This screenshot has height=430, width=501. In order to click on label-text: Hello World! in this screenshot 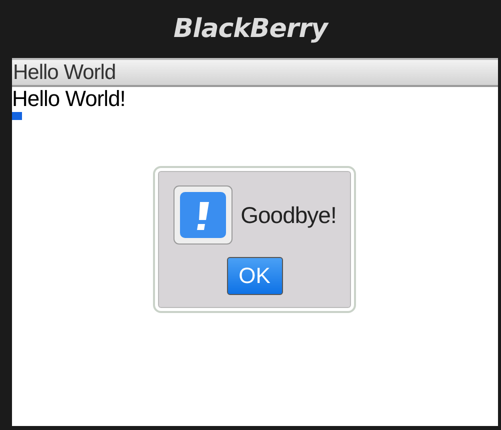, I will do `click(69, 99)`.